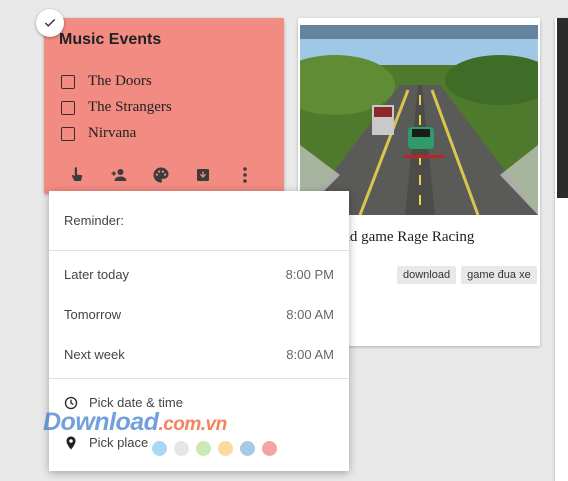 This screenshot has width=568, height=481. I want to click on pick-place-label: Pick place, so click(119, 442).